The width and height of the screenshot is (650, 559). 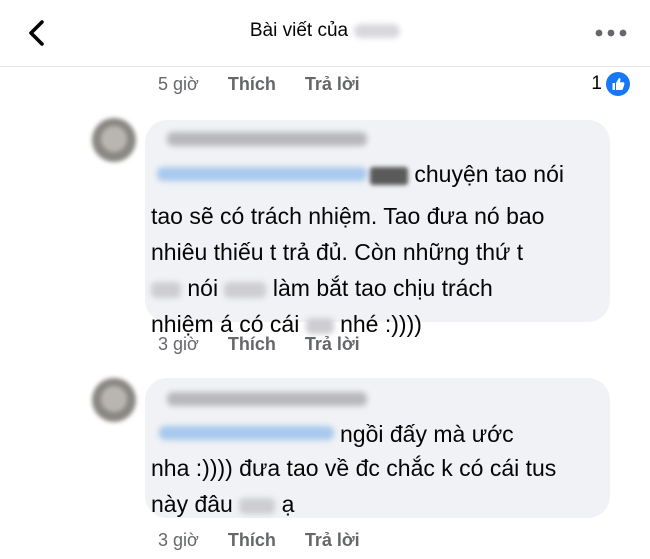 What do you see at coordinates (489, 174) in the screenshot?
I see `comment-text: chuyện tao nói` at bounding box center [489, 174].